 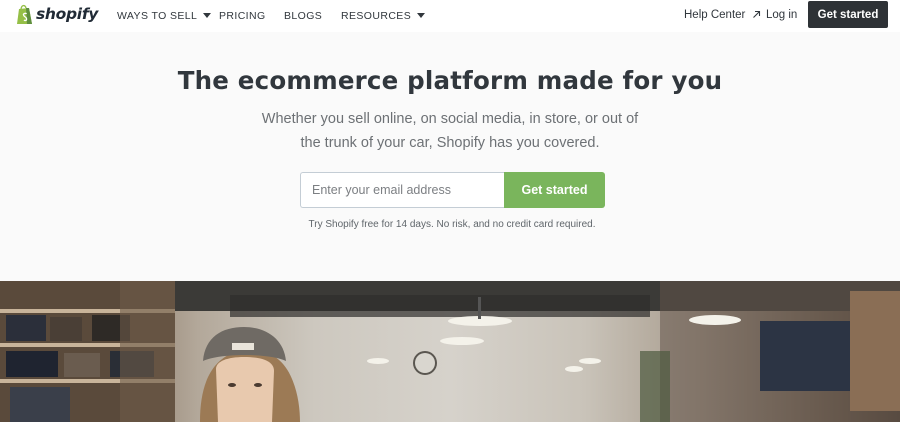 I want to click on login-label: Log in, so click(x=782, y=15).